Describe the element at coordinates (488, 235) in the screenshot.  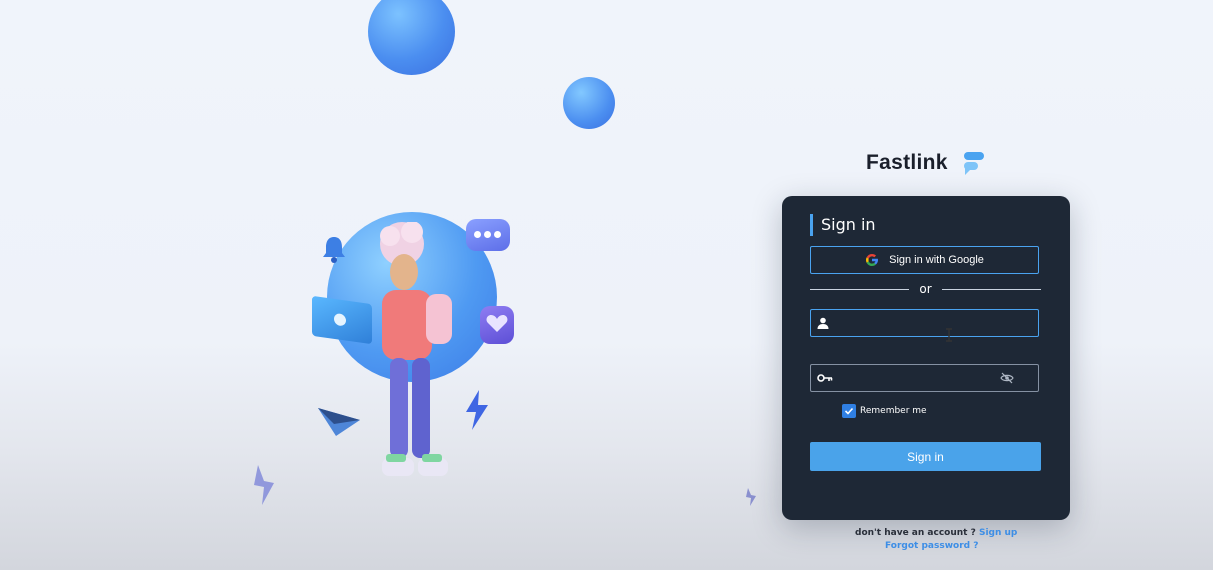
I see `chat-bubble-icon` at that location.